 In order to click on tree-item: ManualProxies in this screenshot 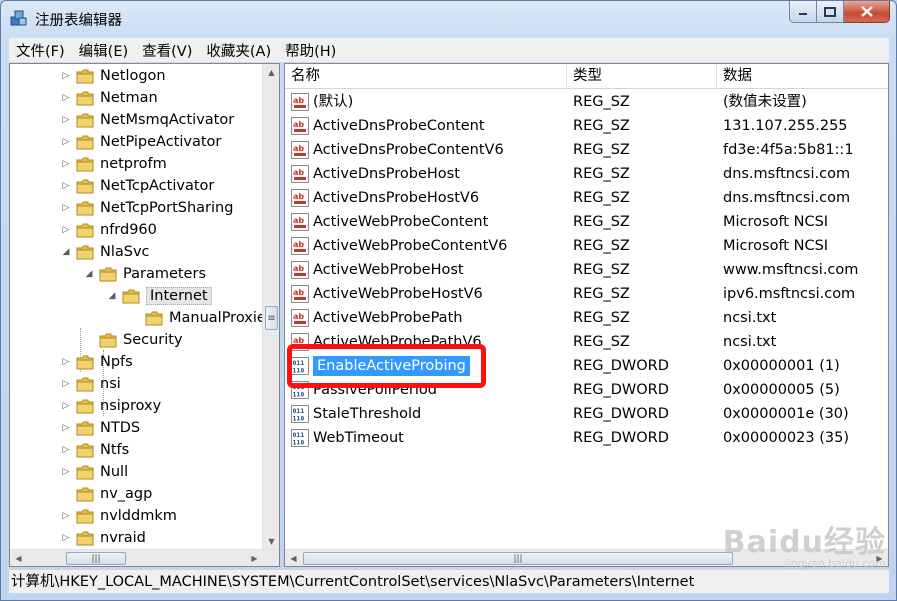, I will do `click(196, 318)`.